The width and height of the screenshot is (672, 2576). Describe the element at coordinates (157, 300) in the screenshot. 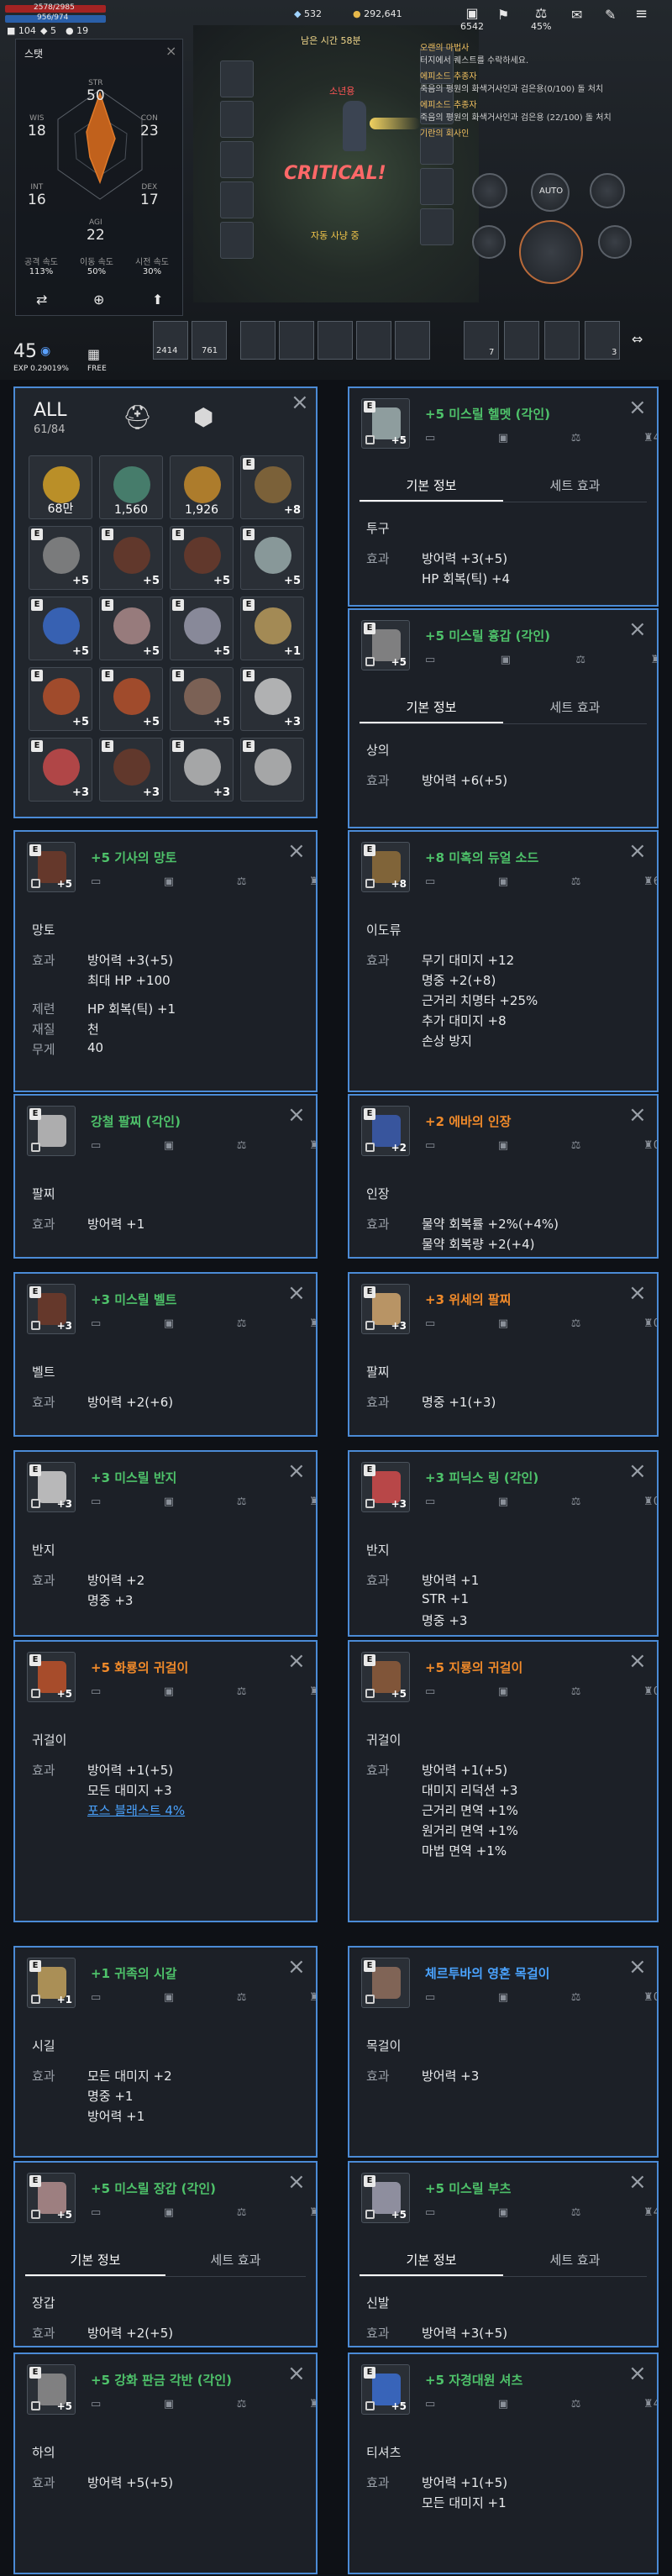

I see `up-arrow-icon: ⬆` at that location.